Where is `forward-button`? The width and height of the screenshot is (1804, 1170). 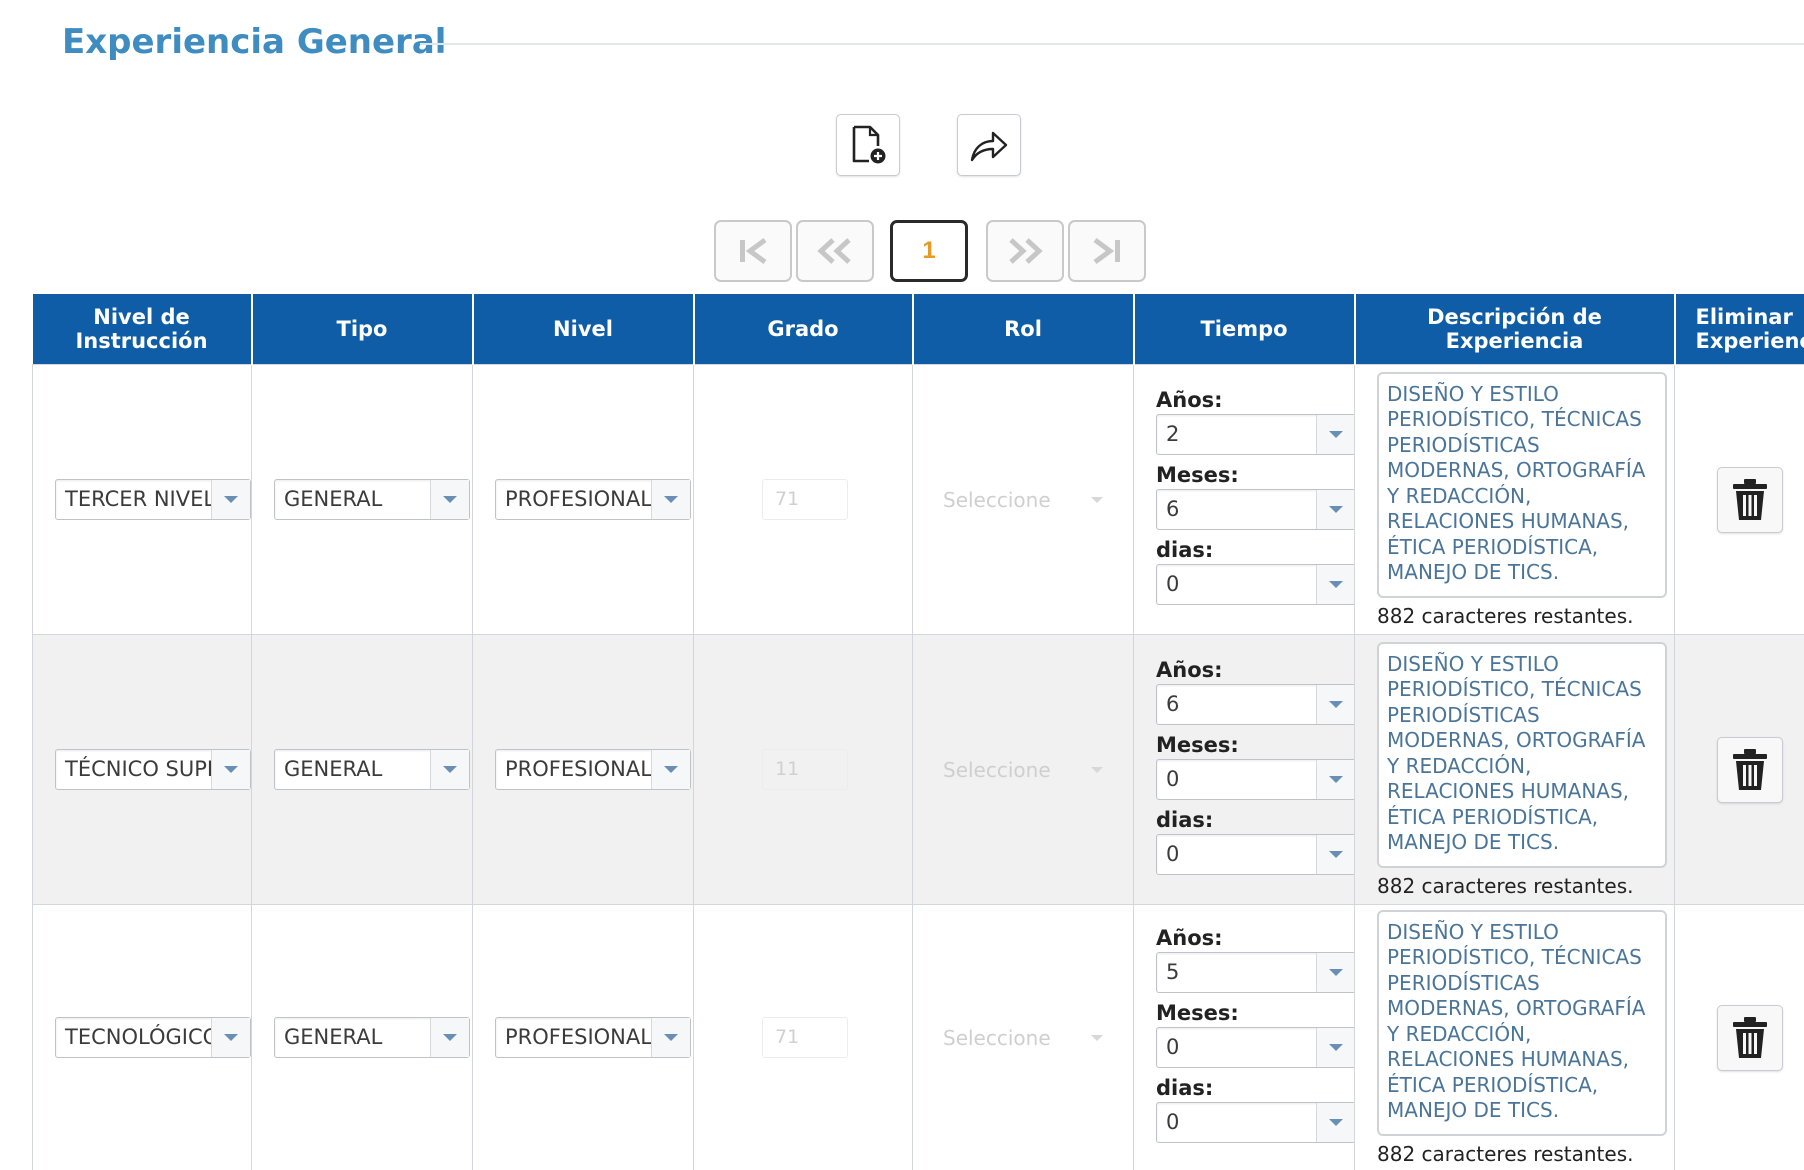
forward-button is located at coordinates (989, 145).